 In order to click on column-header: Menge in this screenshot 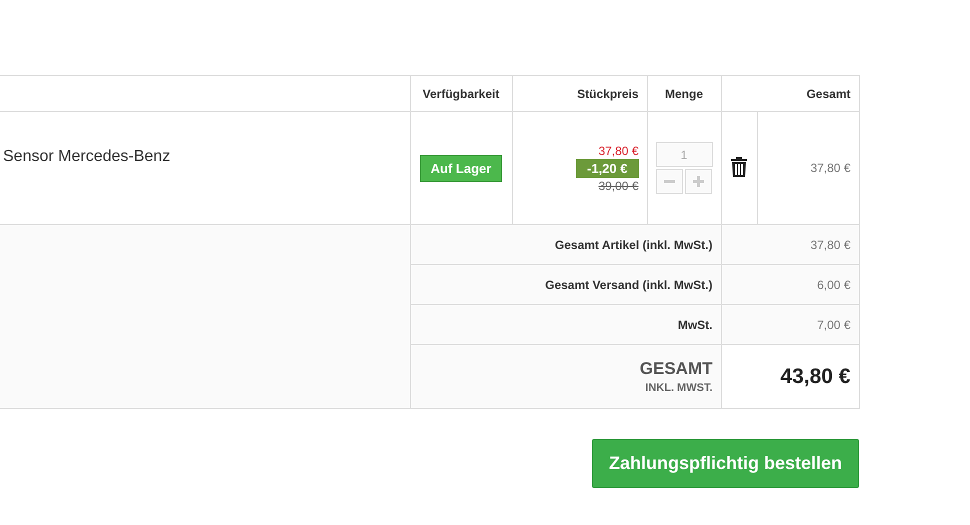, I will do `click(684, 94)`.